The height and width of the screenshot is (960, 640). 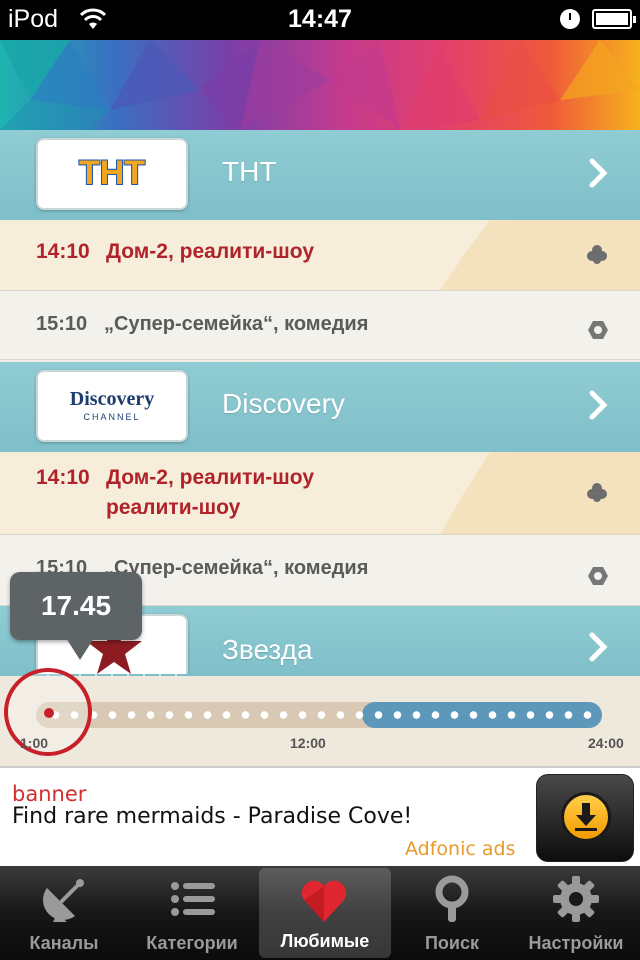 I want to click on channel-logo-discovery: Discovery CHANNEL, so click(x=112, y=406).